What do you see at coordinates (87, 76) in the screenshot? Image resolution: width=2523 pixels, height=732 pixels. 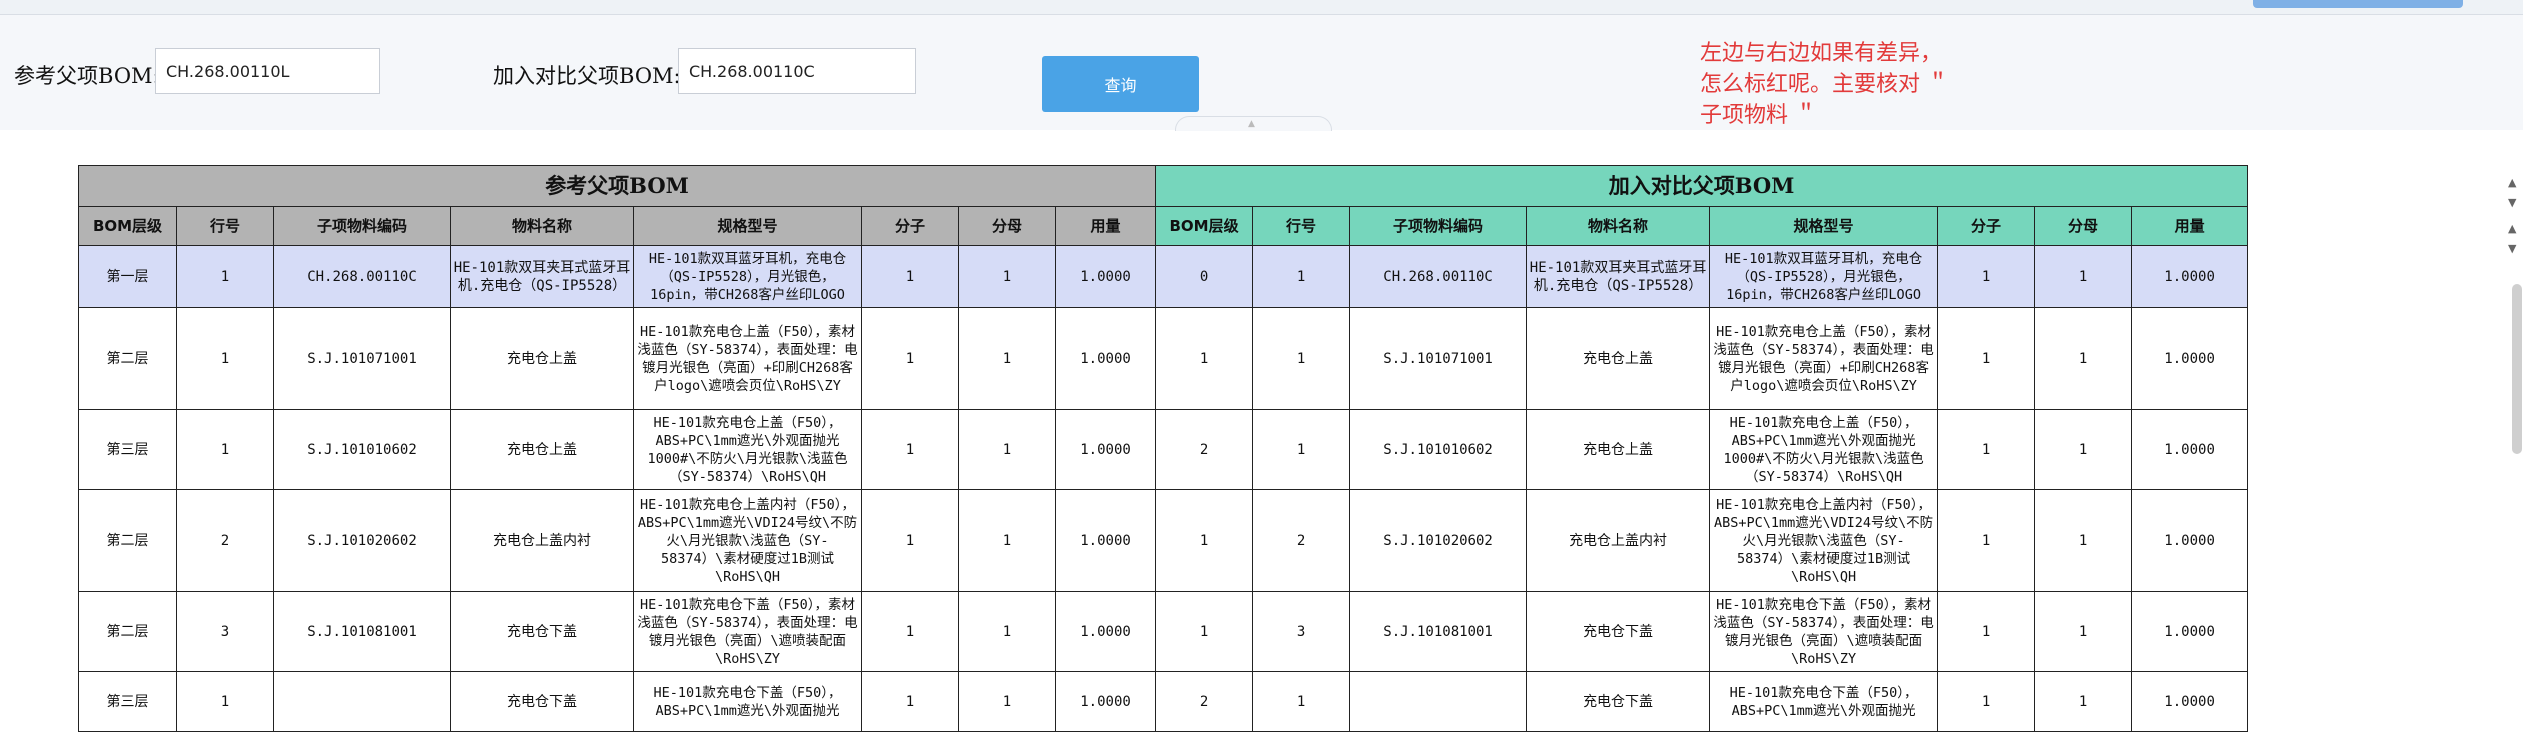 I see `ref-bom-label: 参考父项BOM:` at bounding box center [87, 76].